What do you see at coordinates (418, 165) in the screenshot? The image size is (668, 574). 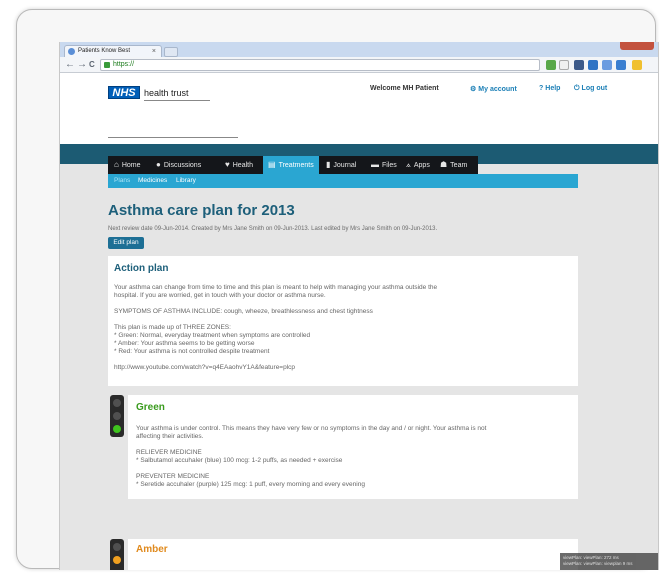 I see `nav-apps: ⟑ Apps` at bounding box center [418, 165].